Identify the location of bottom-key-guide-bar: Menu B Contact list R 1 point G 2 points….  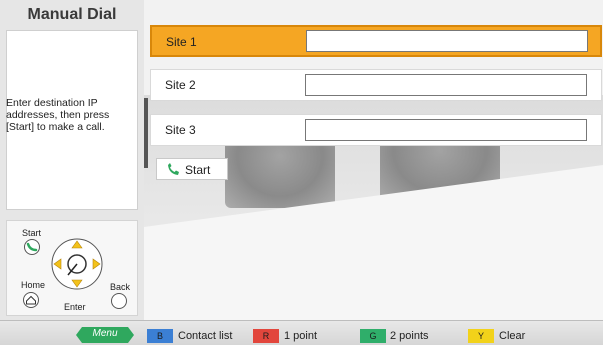
(301, 332).